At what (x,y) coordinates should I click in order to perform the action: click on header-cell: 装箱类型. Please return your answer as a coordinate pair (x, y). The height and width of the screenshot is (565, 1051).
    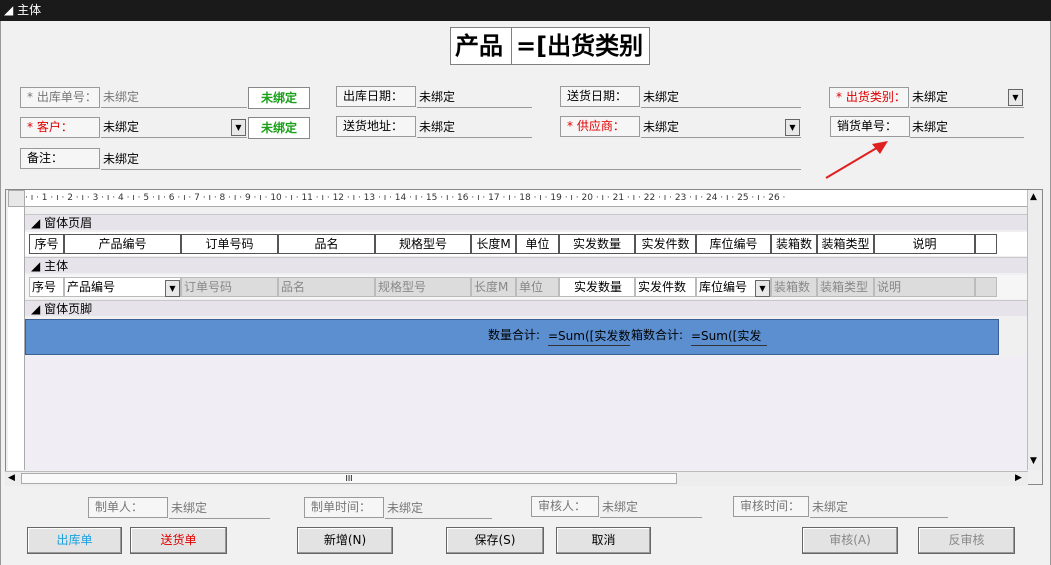
    Looking at the image, I should click on (845, 244).